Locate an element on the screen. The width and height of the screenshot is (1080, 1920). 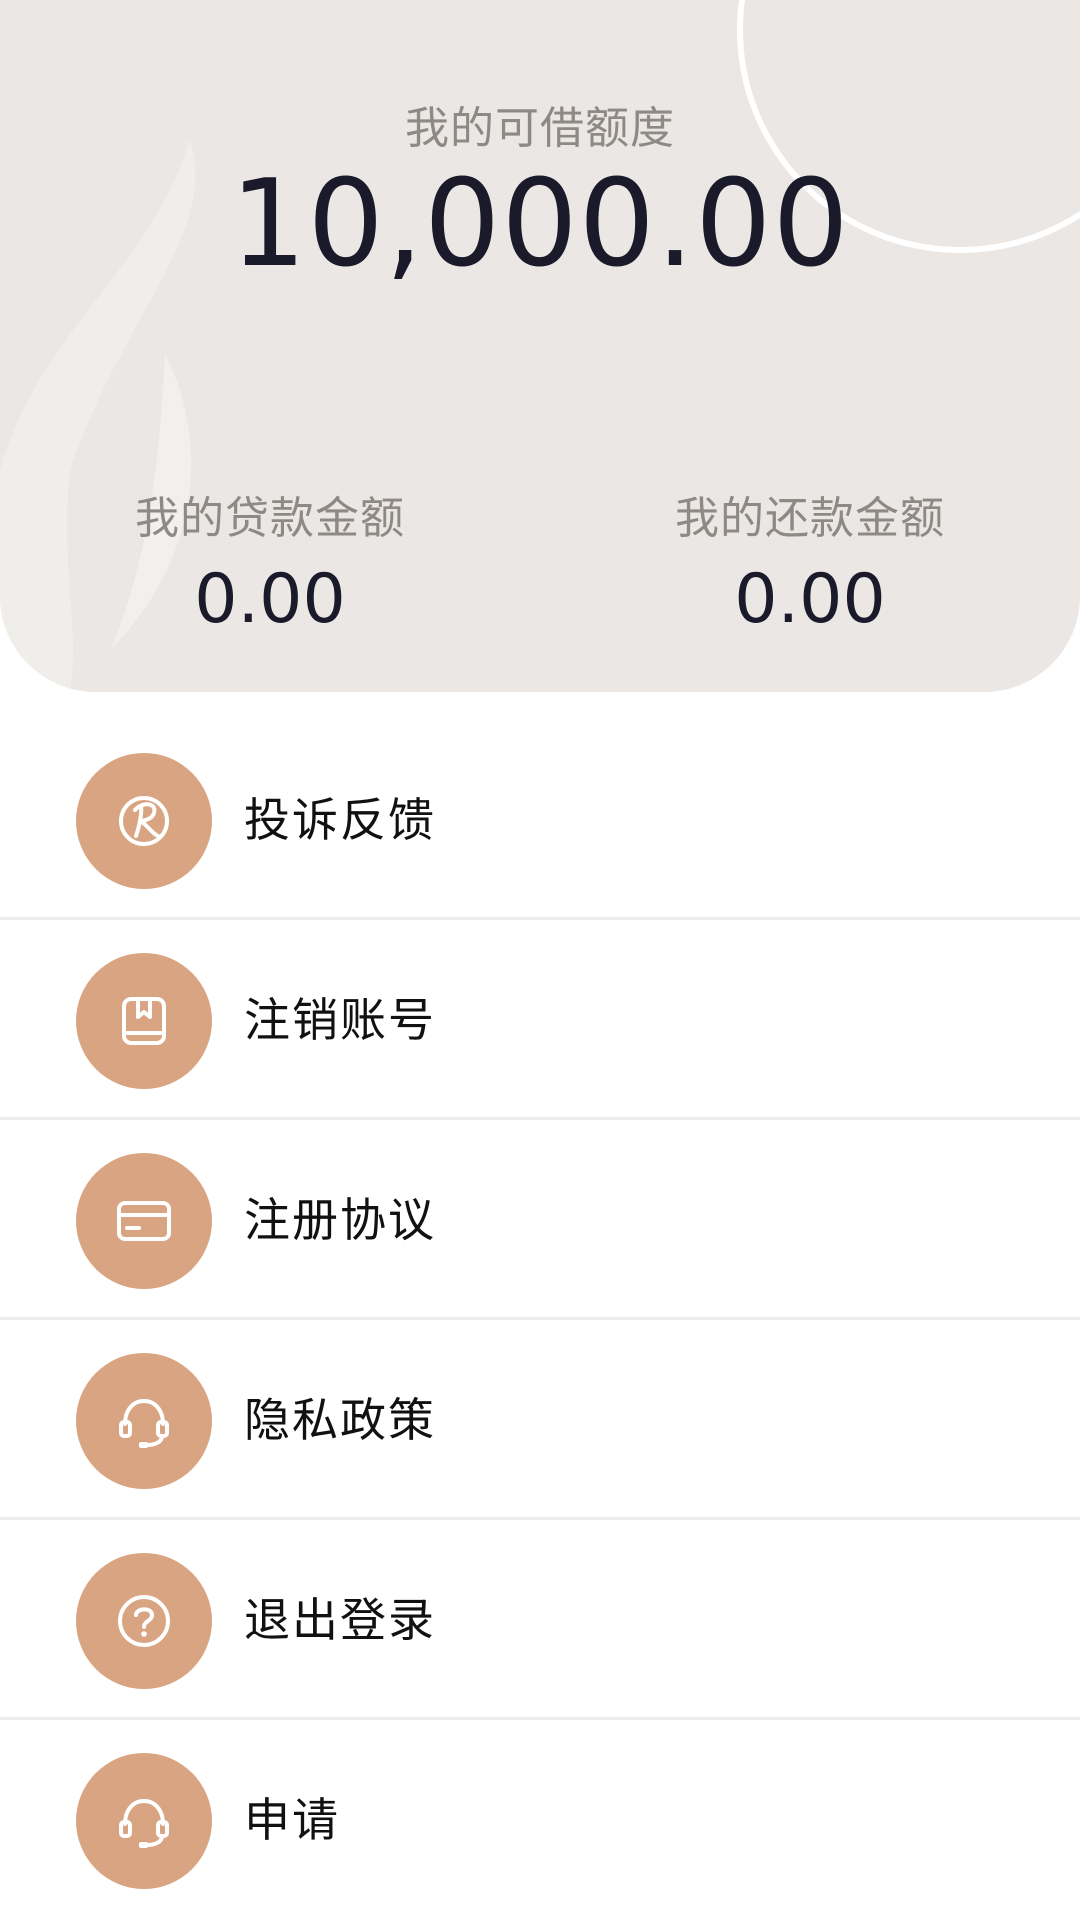
loan-amount-value: 0.00 is located at coordinates (270, 599).